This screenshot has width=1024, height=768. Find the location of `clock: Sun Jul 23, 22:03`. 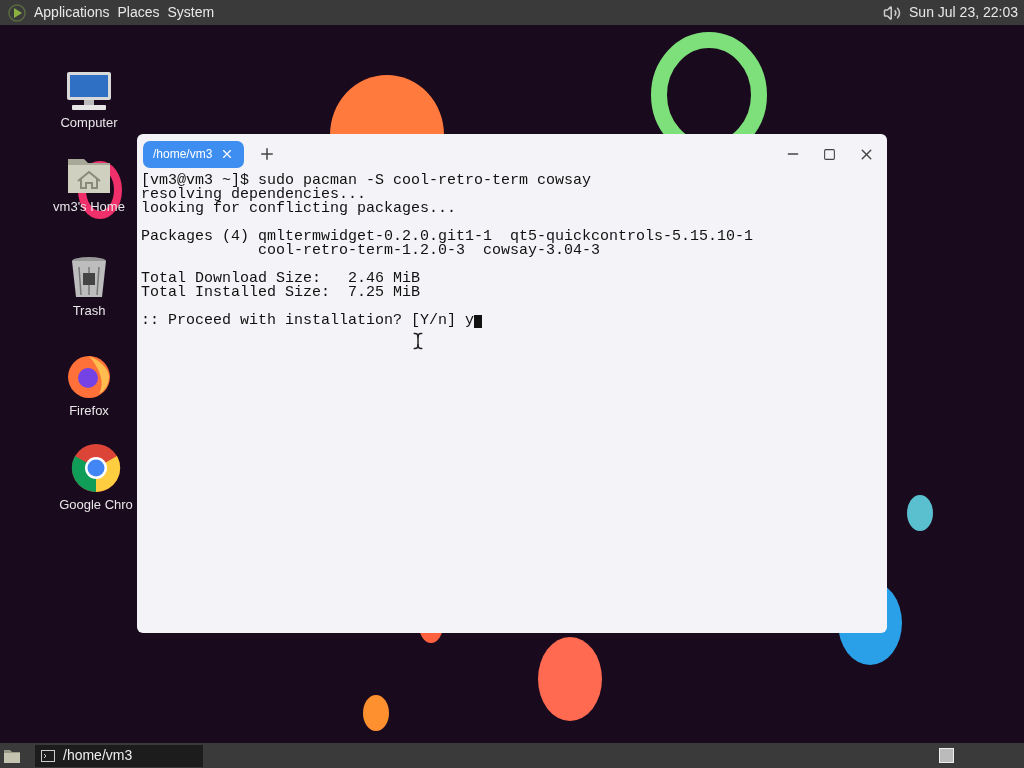

clock: Sun Jul 23, 22:03 is located at coordinates (963, 12).